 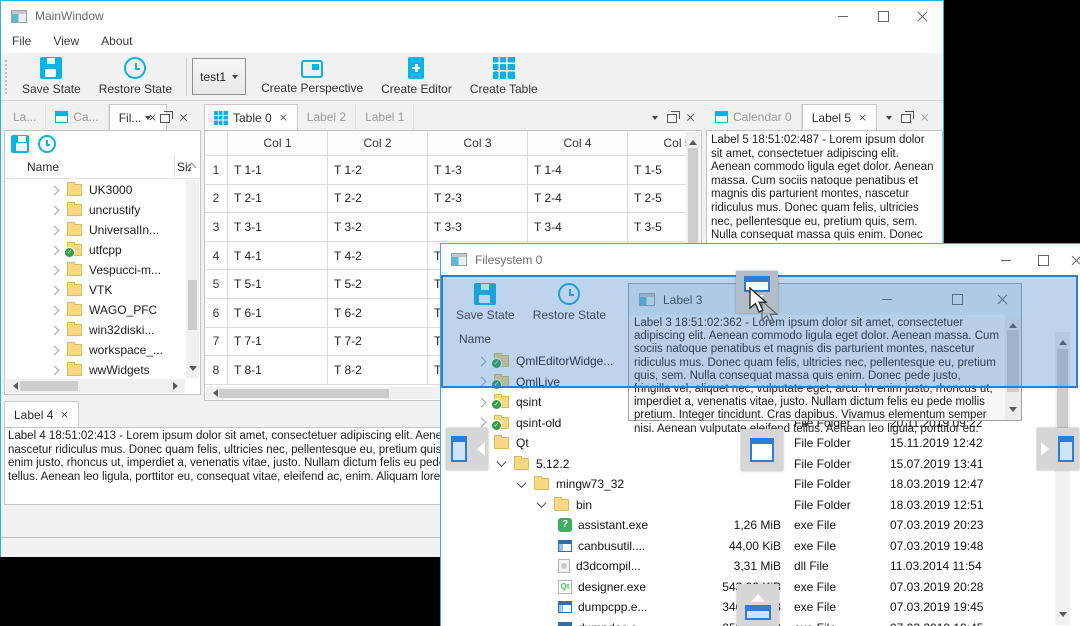 What do you see at coordinates (42, 414) in the screenshot?
I see `tab-label-4: Label 4` at bounding box center [42, 414].